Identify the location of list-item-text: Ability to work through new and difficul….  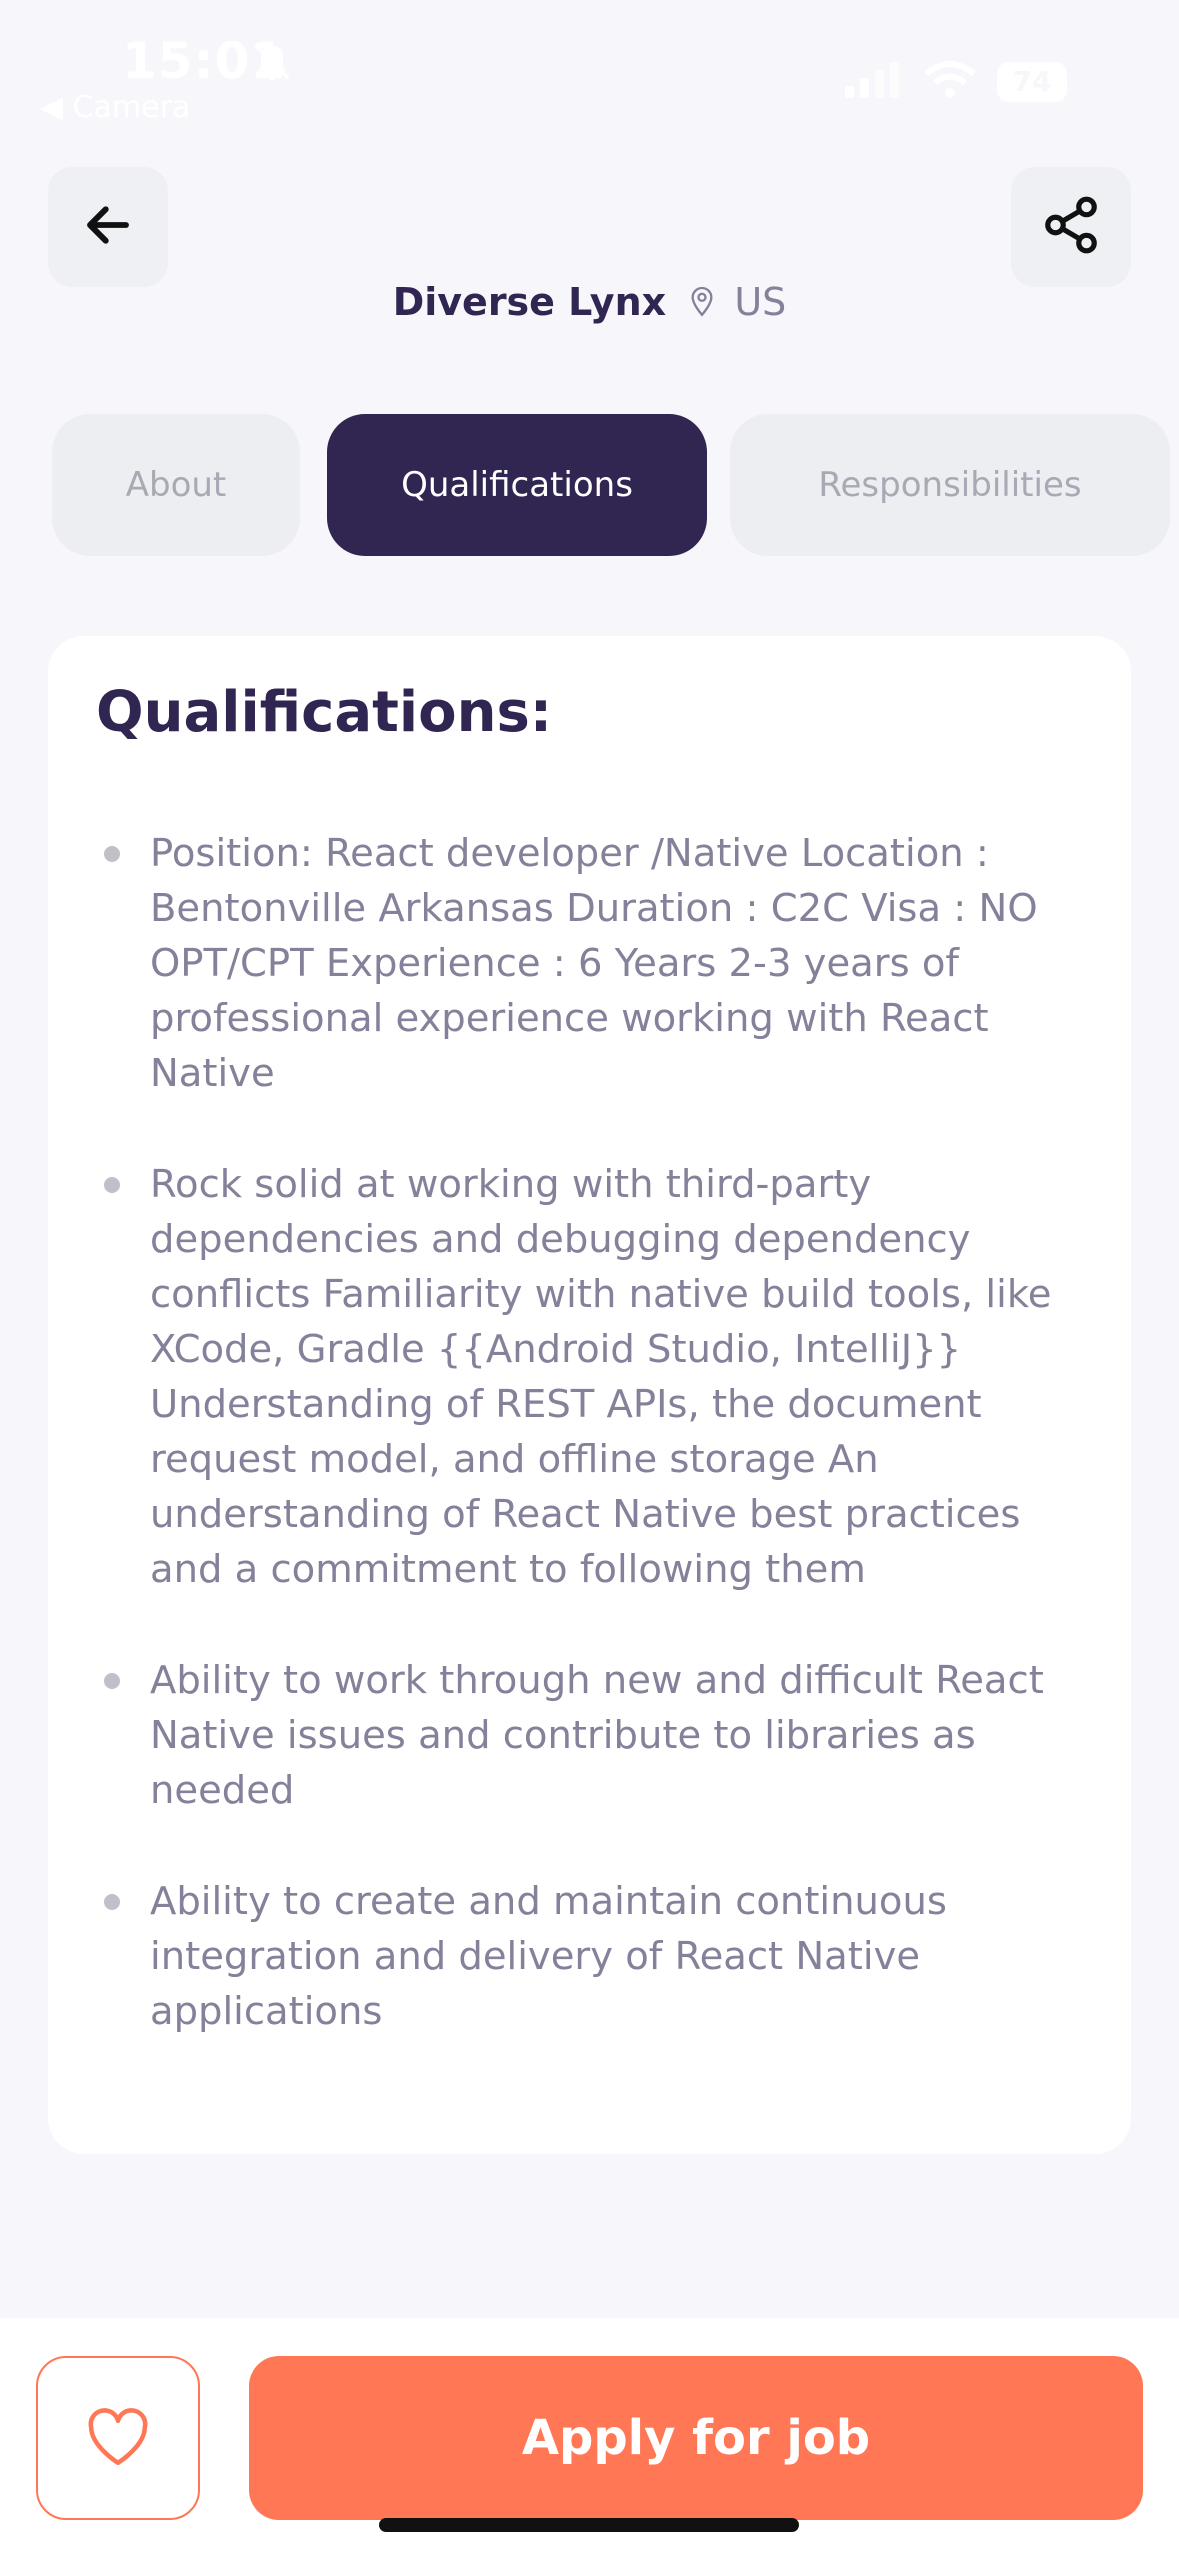
(597, 1735).